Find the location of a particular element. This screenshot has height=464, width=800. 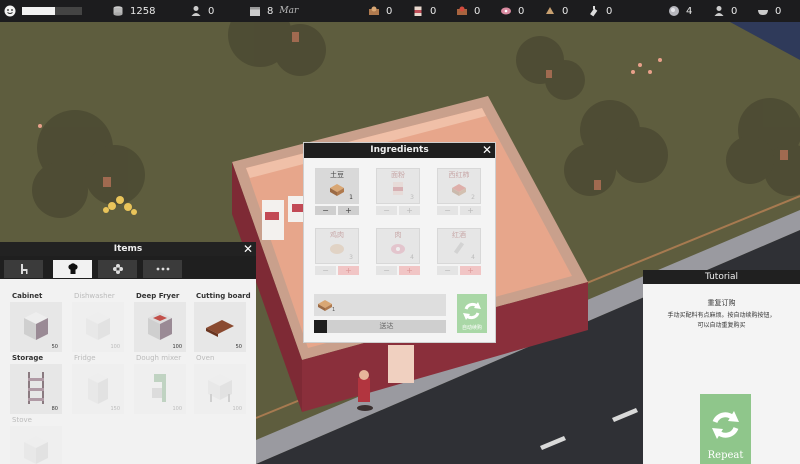

item-cabinet: Cabinet 50 is located at coordinates (36, 322).